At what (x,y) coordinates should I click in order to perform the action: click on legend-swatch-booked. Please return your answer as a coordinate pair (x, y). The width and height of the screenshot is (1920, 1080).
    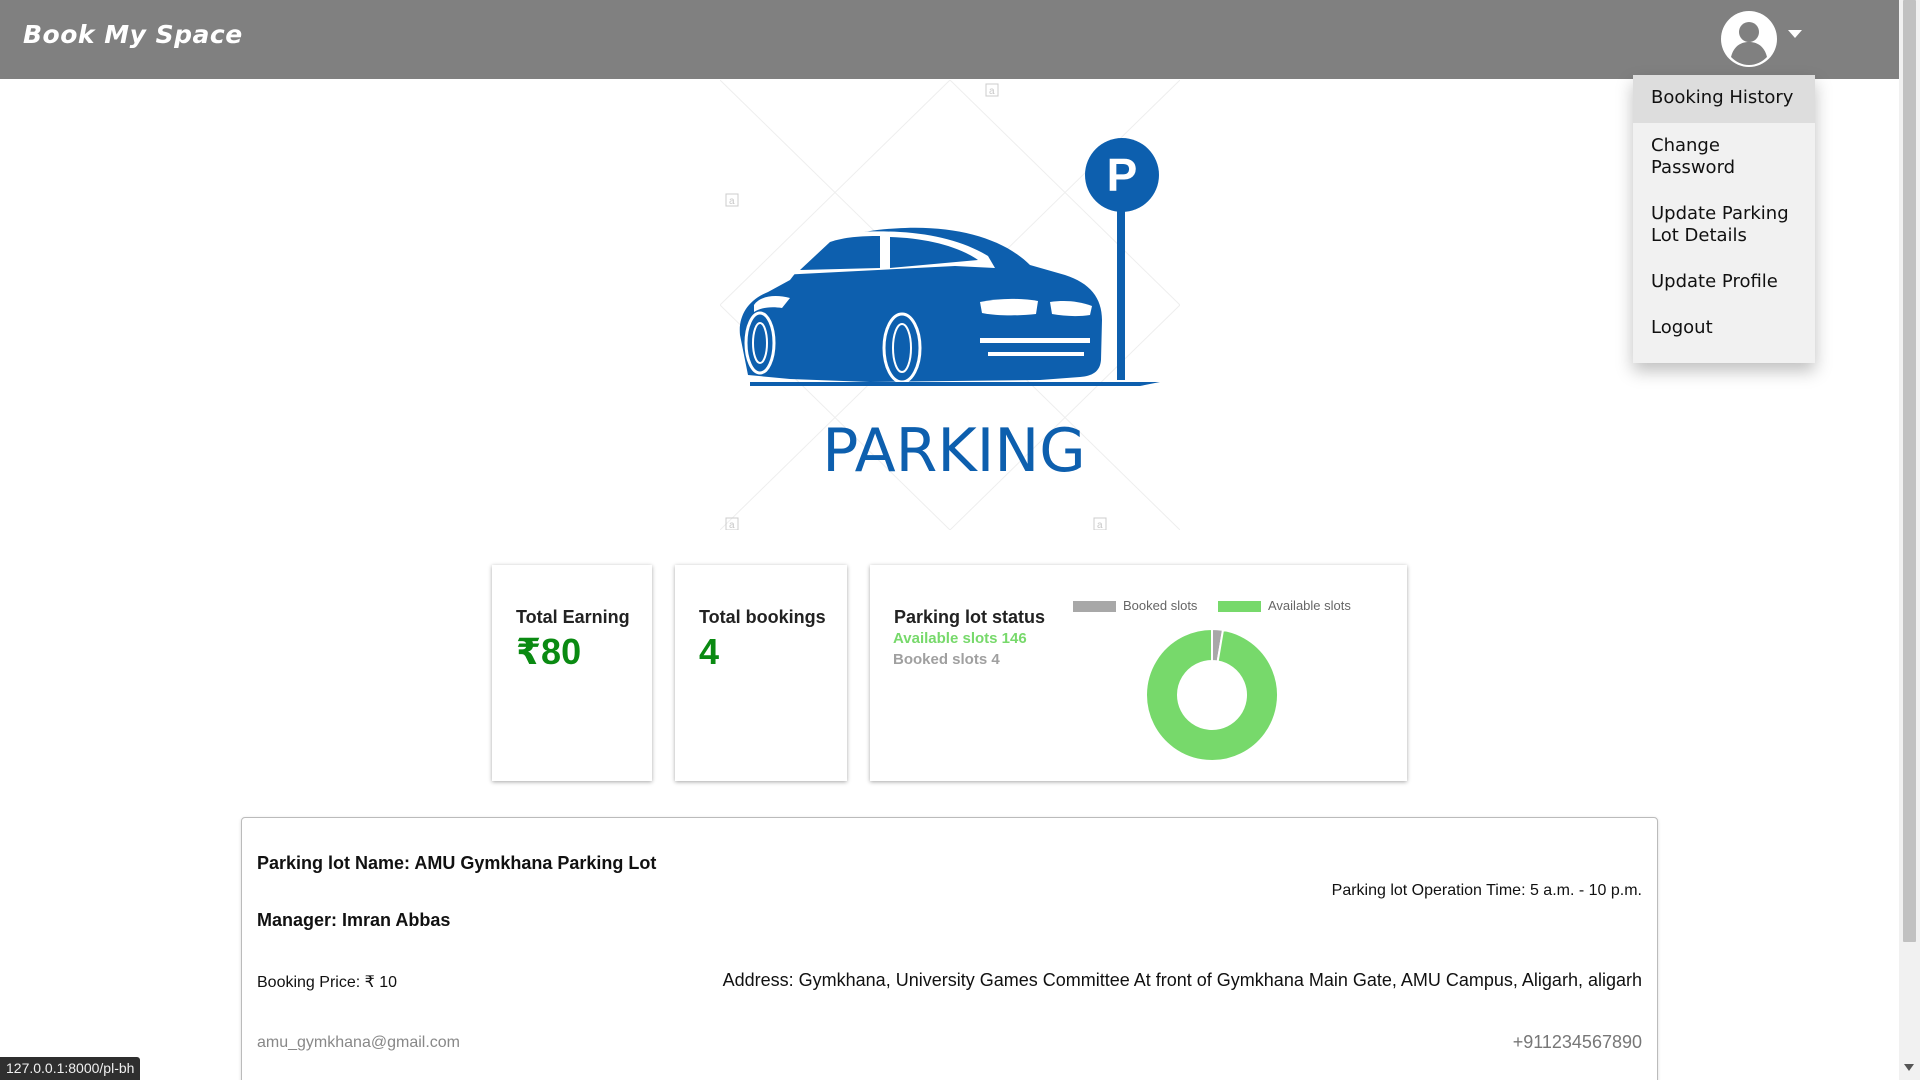
    Looking at the image, I should click on (1094, 606).